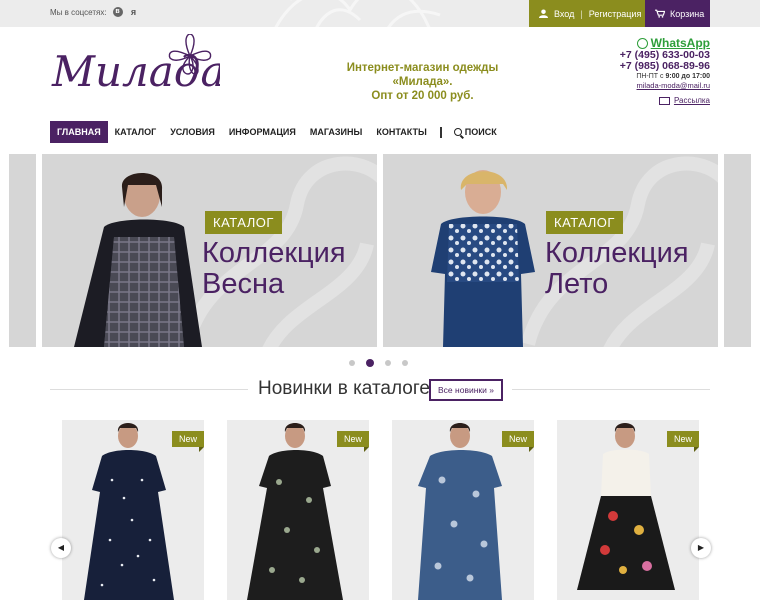  I want to click on slide-spring: КАТАЛОГ Коллекция Весна, so click(209, 250).